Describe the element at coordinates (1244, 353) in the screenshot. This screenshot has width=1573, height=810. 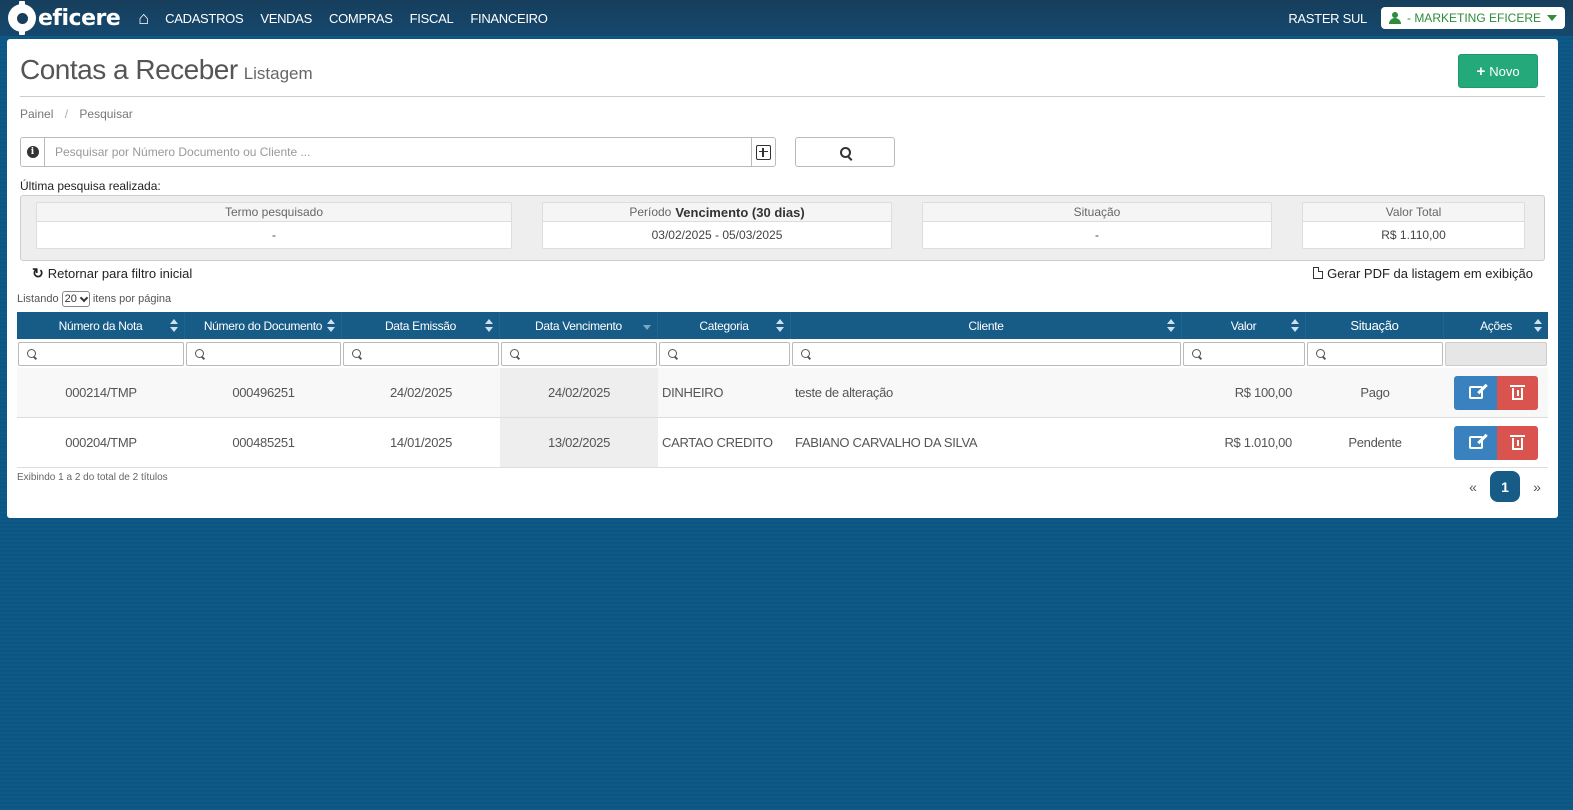
I see `filter-valor` at that location.